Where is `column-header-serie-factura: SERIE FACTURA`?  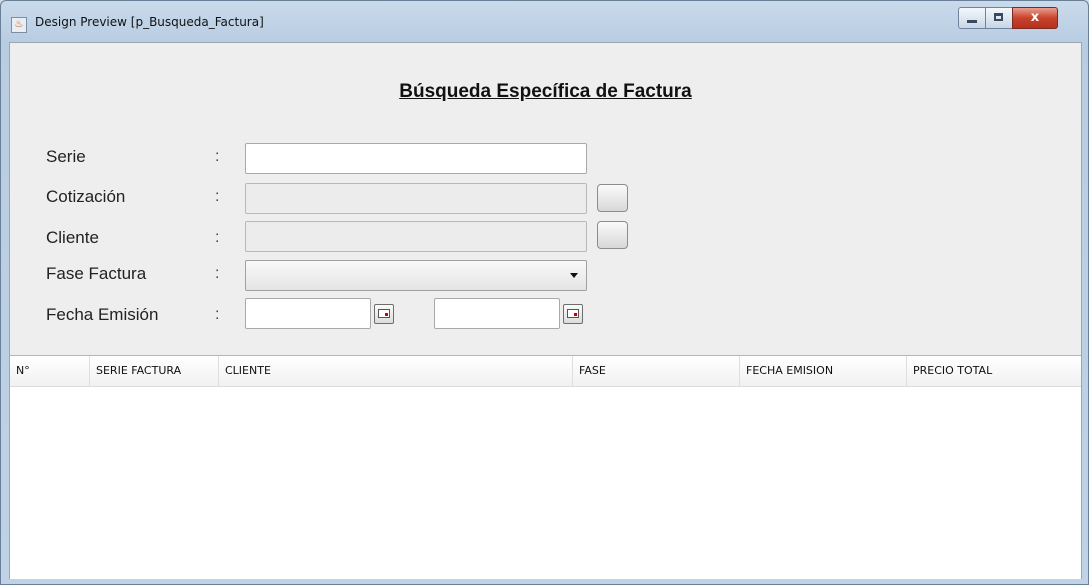 column-header-serie-factura: SERIE FACTURA is located at coordinates (154, 371).